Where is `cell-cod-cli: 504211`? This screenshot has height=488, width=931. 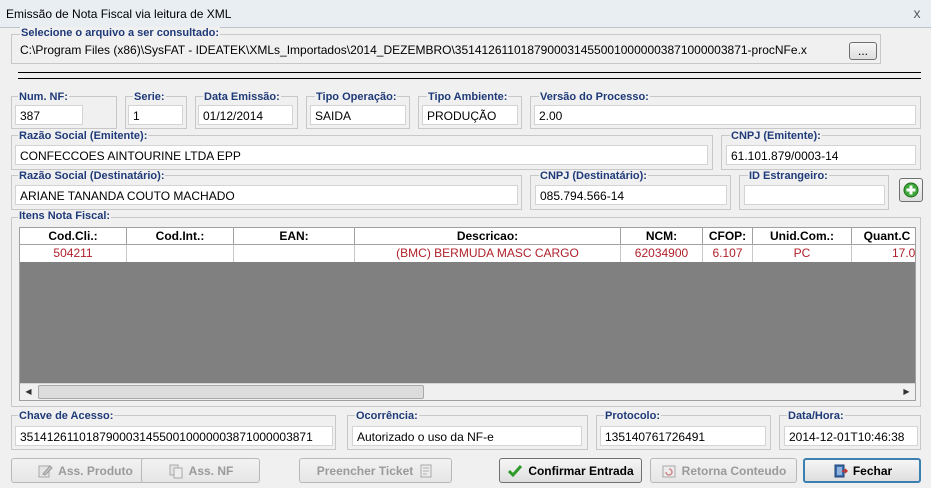
cell-cod-cli: 504211 is located at coordinates (73, 253).